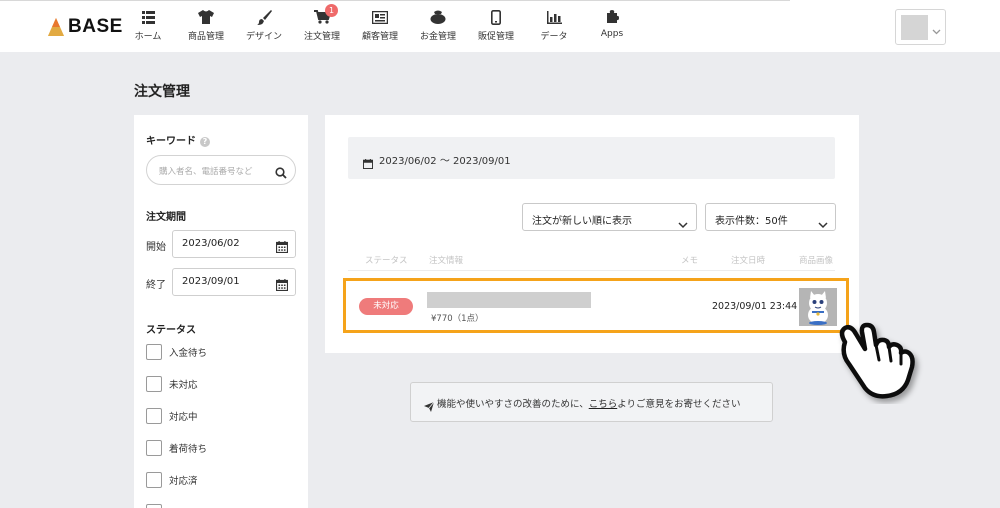 The width and height of the screenshot is (1000, 508). Describe the element at coordinates (386, 306) in the screenshot. I see `status-badge: 未対応` at that location.